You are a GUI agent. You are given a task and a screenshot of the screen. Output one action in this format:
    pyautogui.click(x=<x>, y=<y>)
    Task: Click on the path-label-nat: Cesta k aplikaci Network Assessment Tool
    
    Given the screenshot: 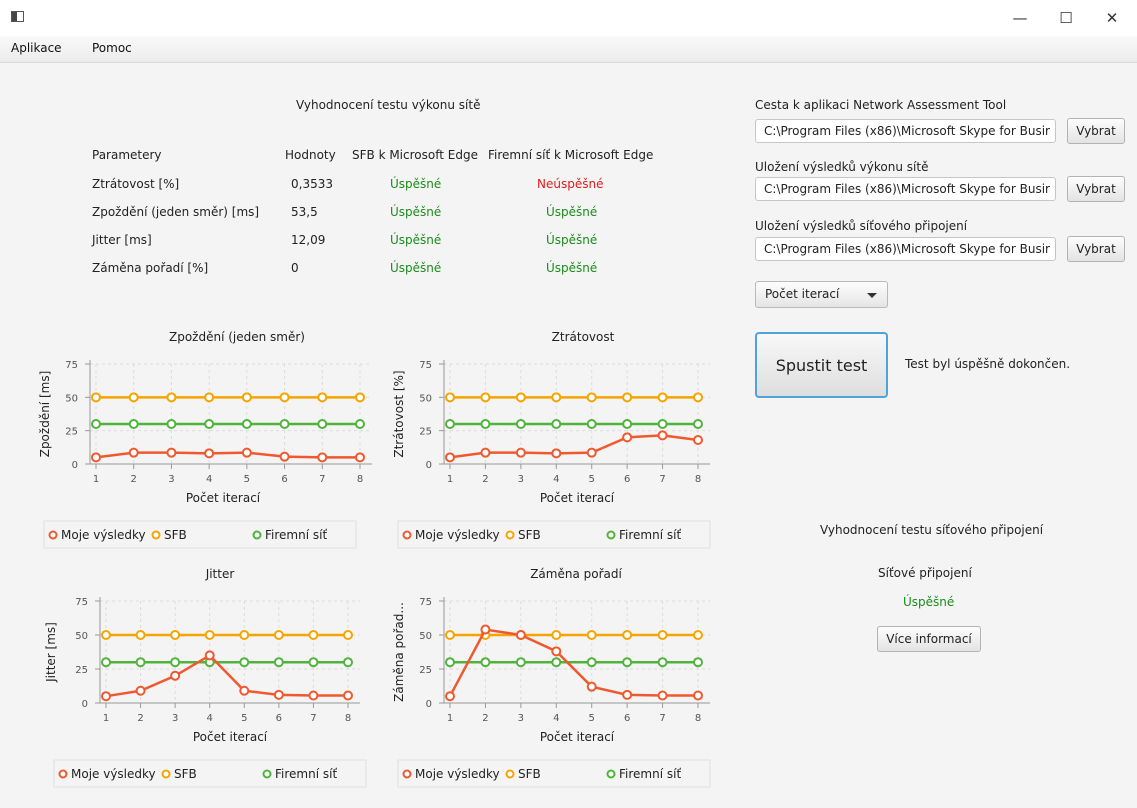 What is the action you would take?
    pyautogui.click(x=881, y=105)
    